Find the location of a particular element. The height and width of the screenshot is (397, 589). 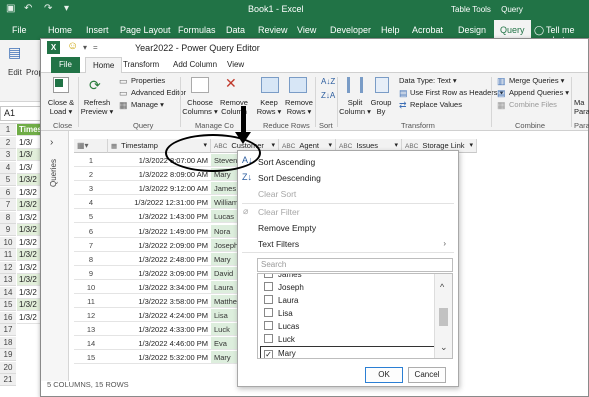

split-column-icon is located at coordinates (355, 85).